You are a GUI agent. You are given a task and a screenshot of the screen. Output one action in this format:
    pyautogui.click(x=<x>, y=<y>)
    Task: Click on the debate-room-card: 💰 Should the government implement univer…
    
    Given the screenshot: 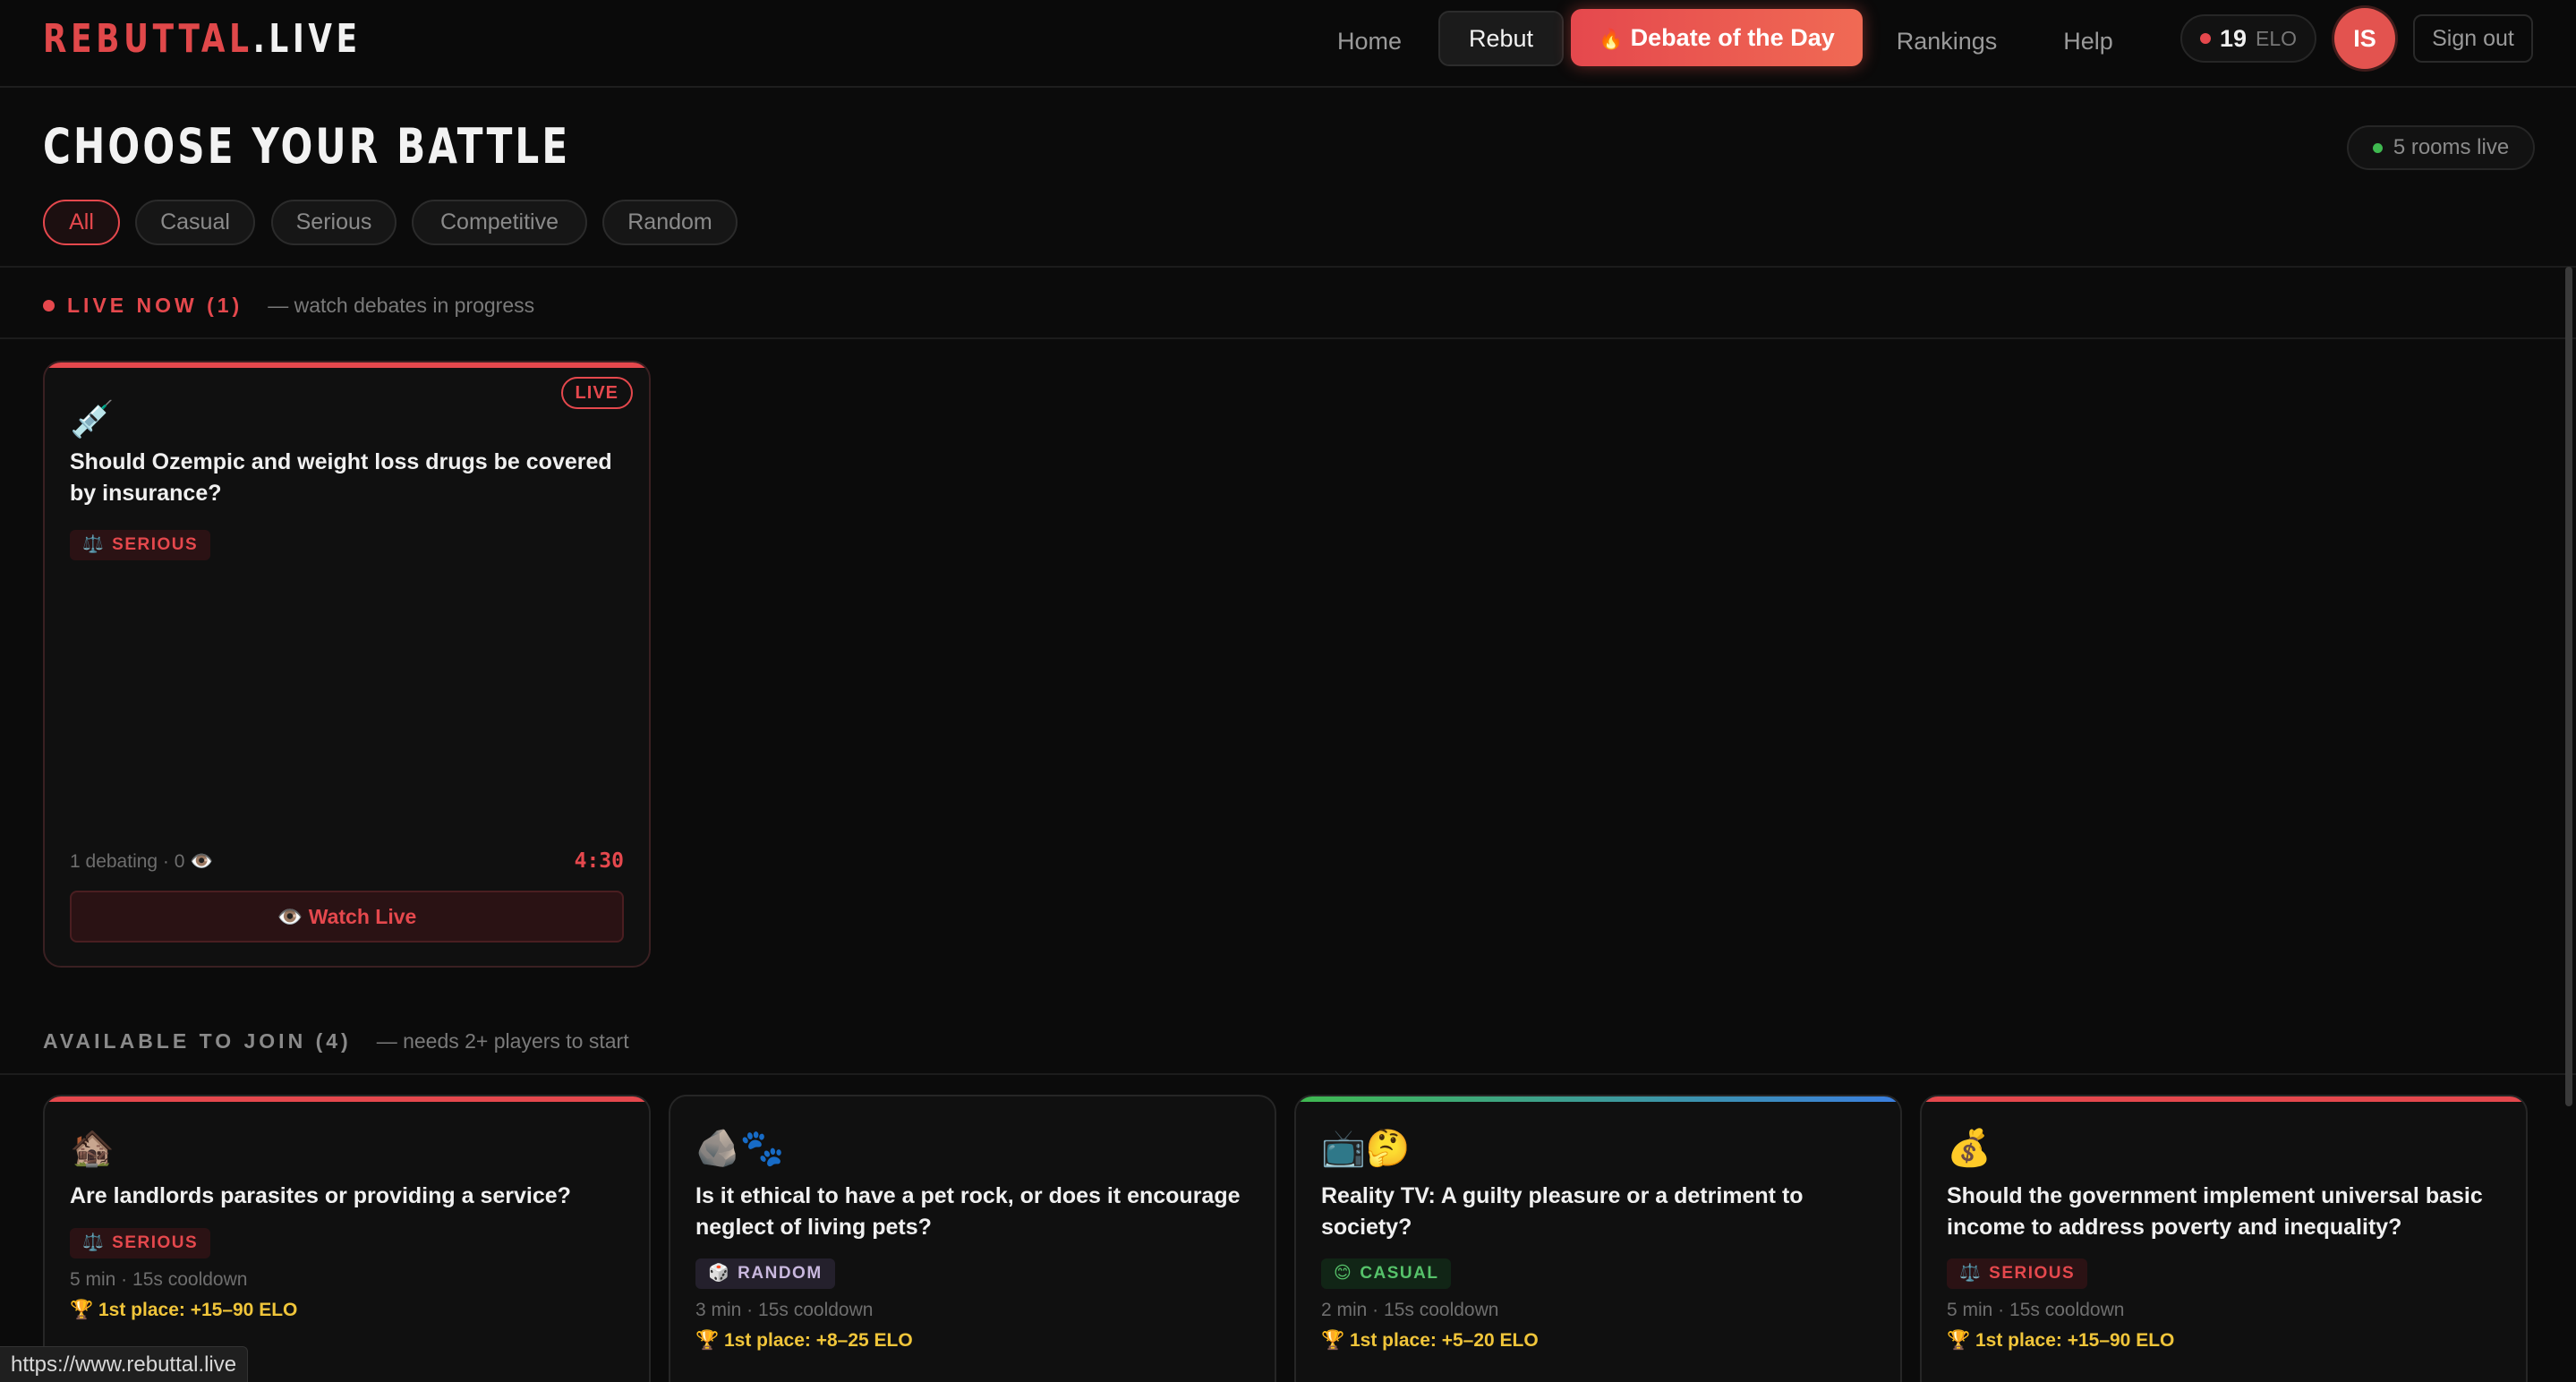 What is the action you would take?
    pyautogui.click(x=2224, y=1238)
    